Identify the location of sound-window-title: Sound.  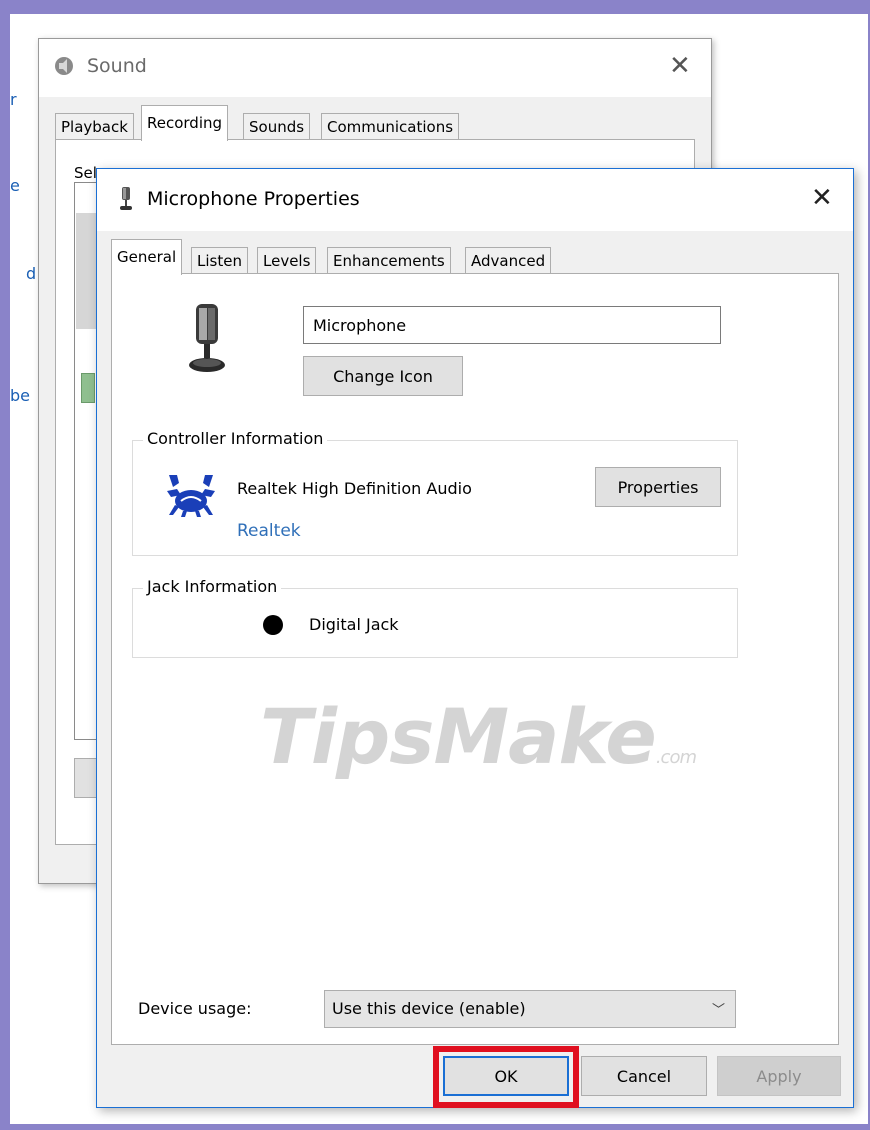
(117, 66).